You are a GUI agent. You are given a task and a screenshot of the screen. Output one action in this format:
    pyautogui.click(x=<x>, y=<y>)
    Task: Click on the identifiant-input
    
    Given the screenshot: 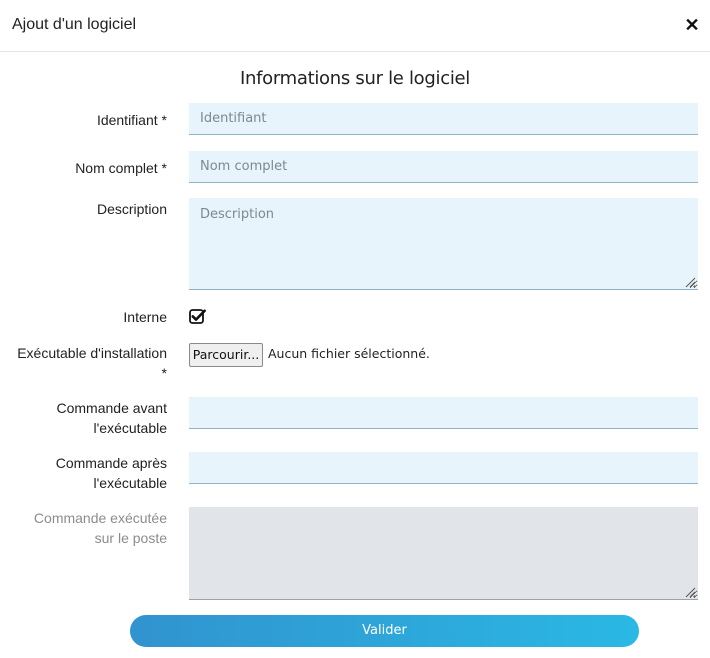 What is the action you would take?
    pyautogui.click(x=443, y=119)
    